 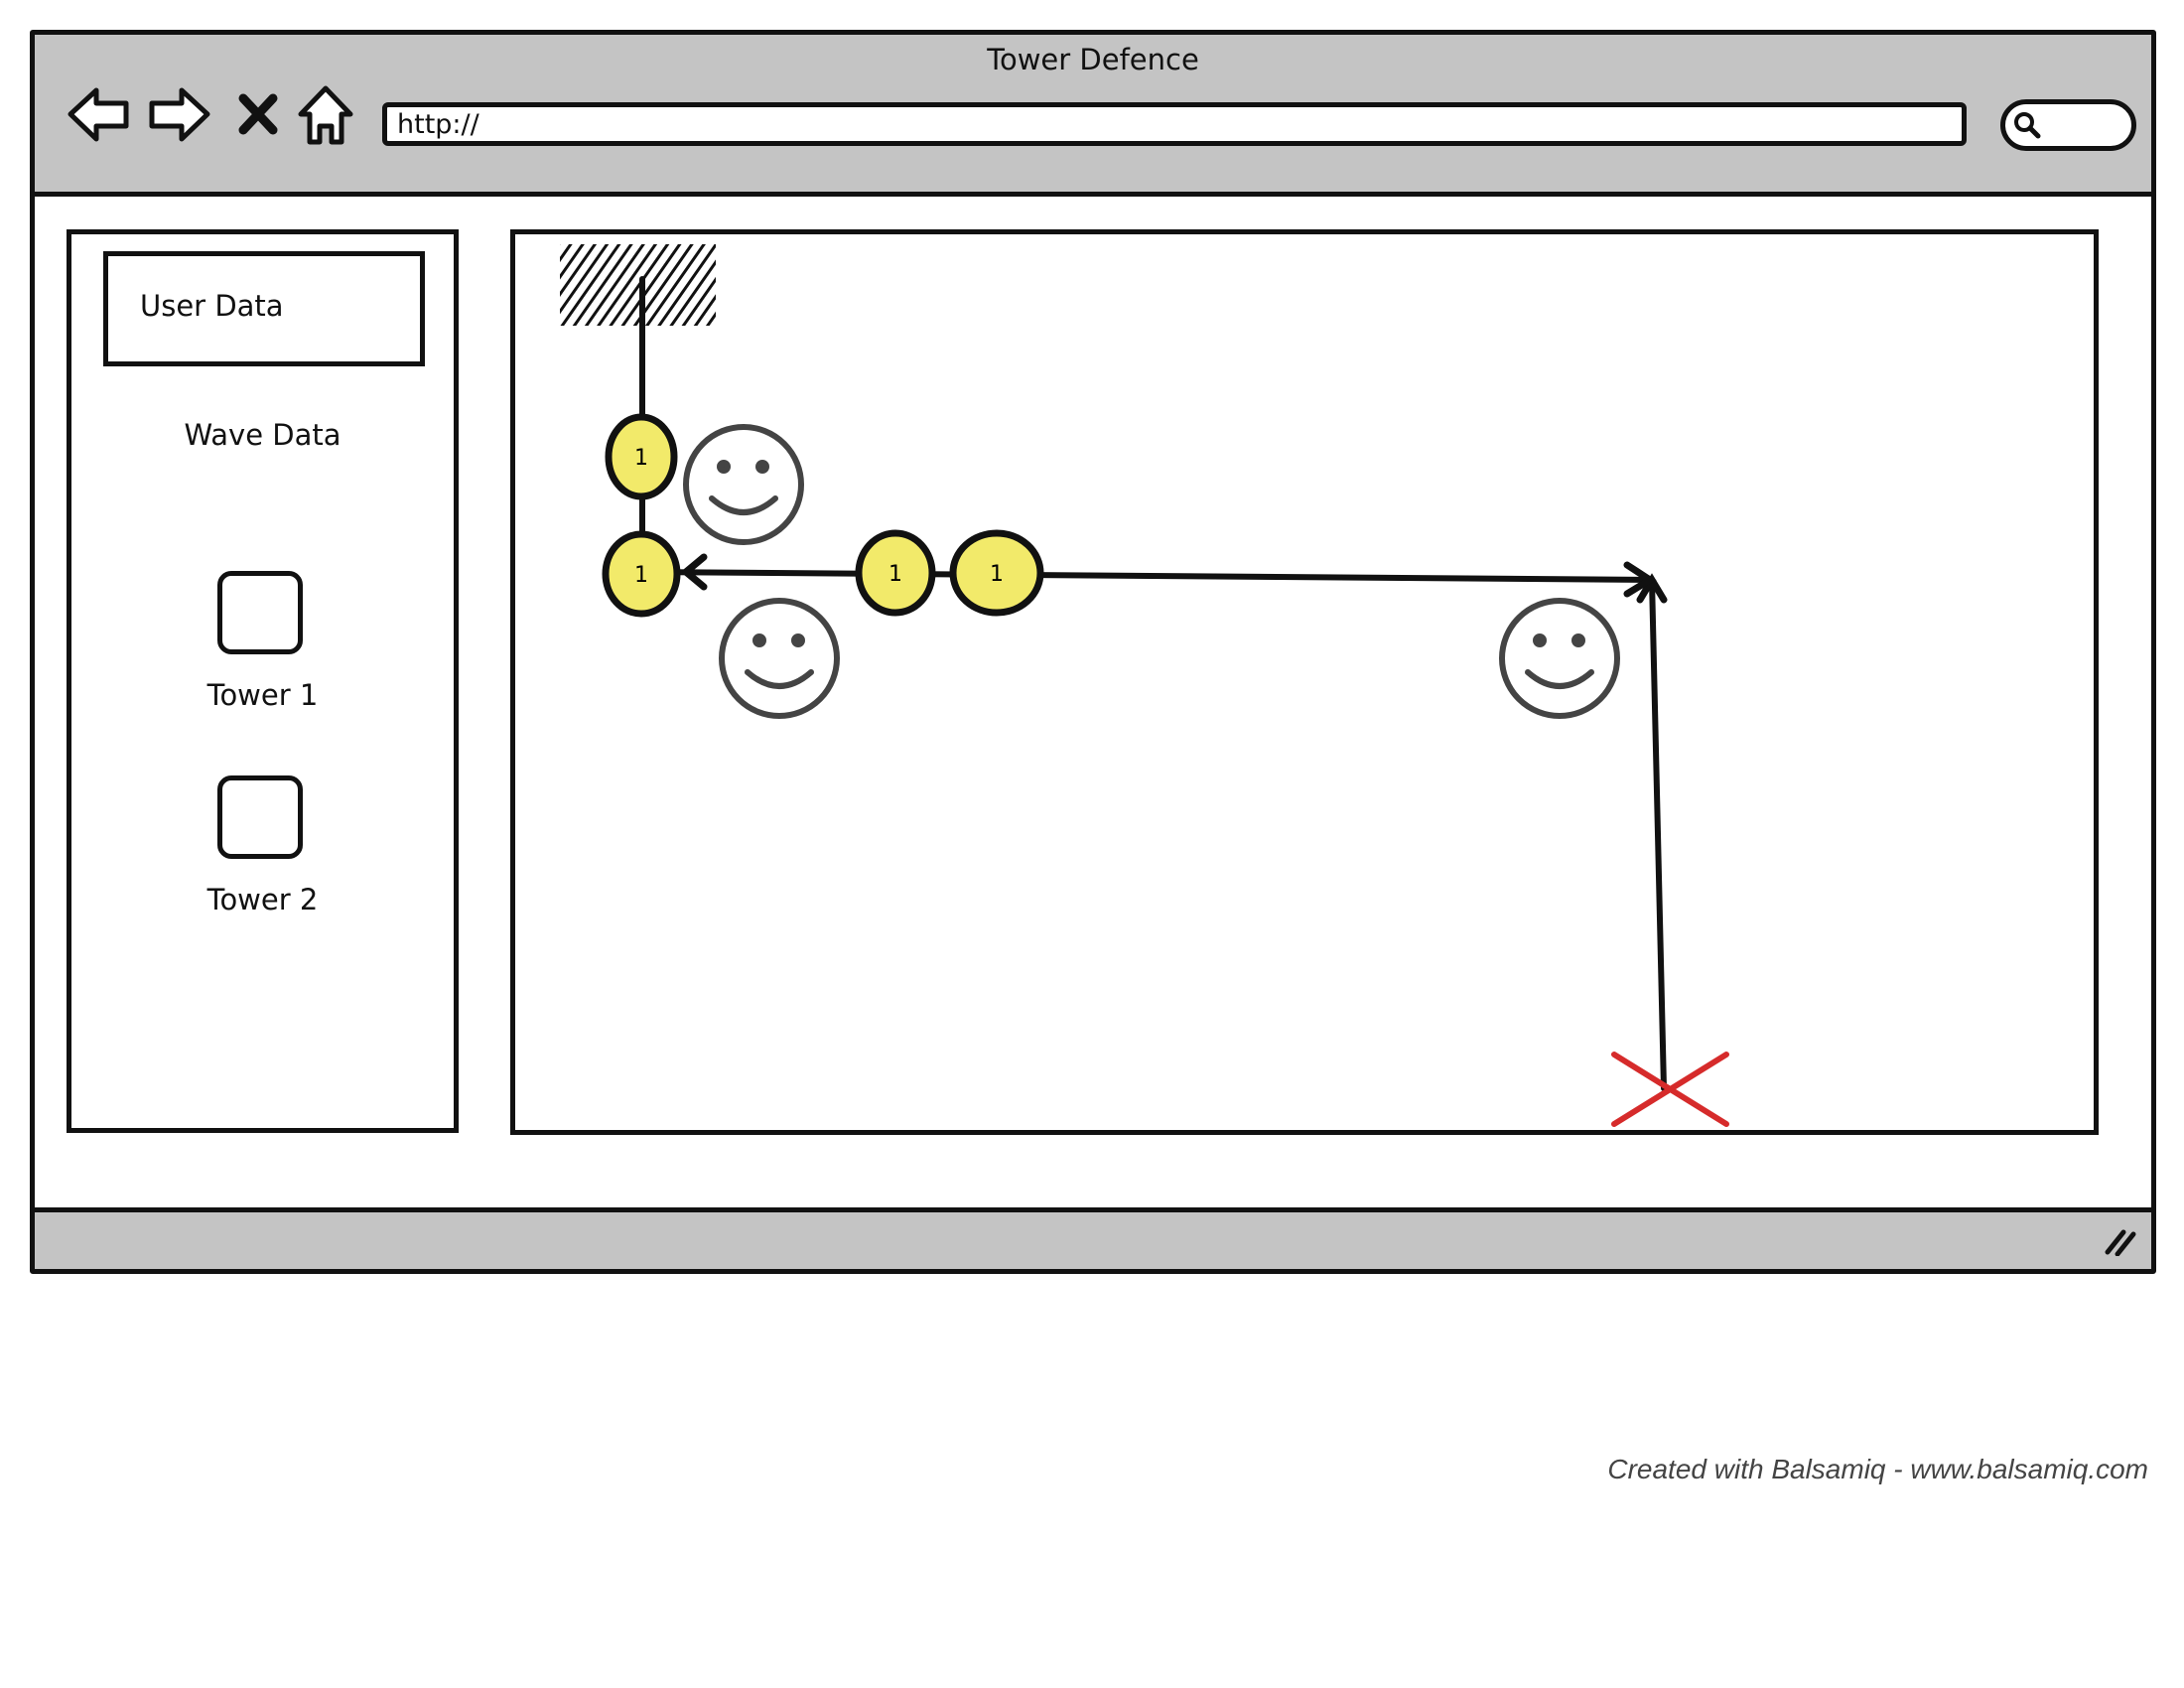 I want to click on tower-1-label: Tower 1, so click(x=262, y=695).